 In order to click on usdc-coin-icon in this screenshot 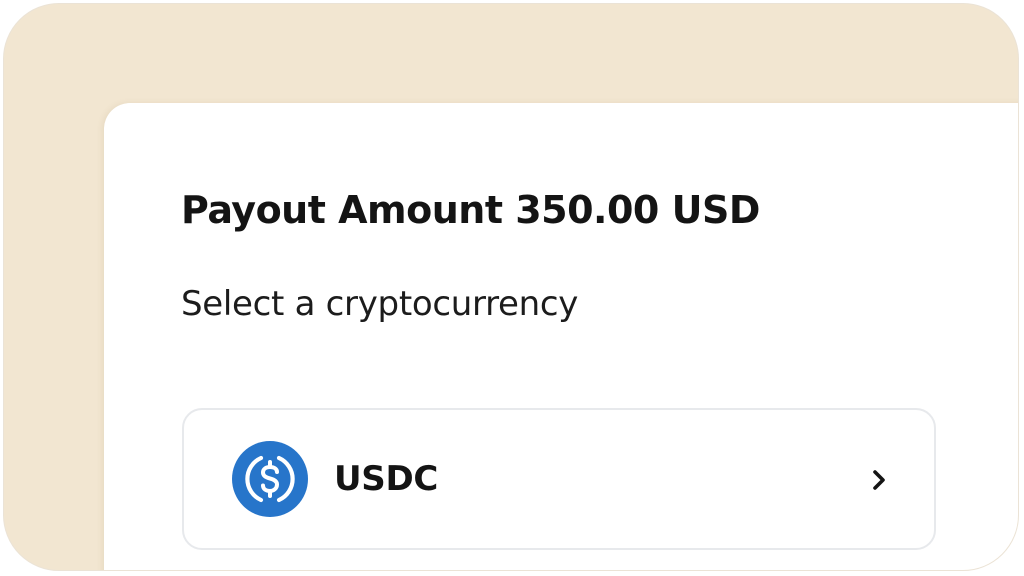, I will do `click(270, 479)`.